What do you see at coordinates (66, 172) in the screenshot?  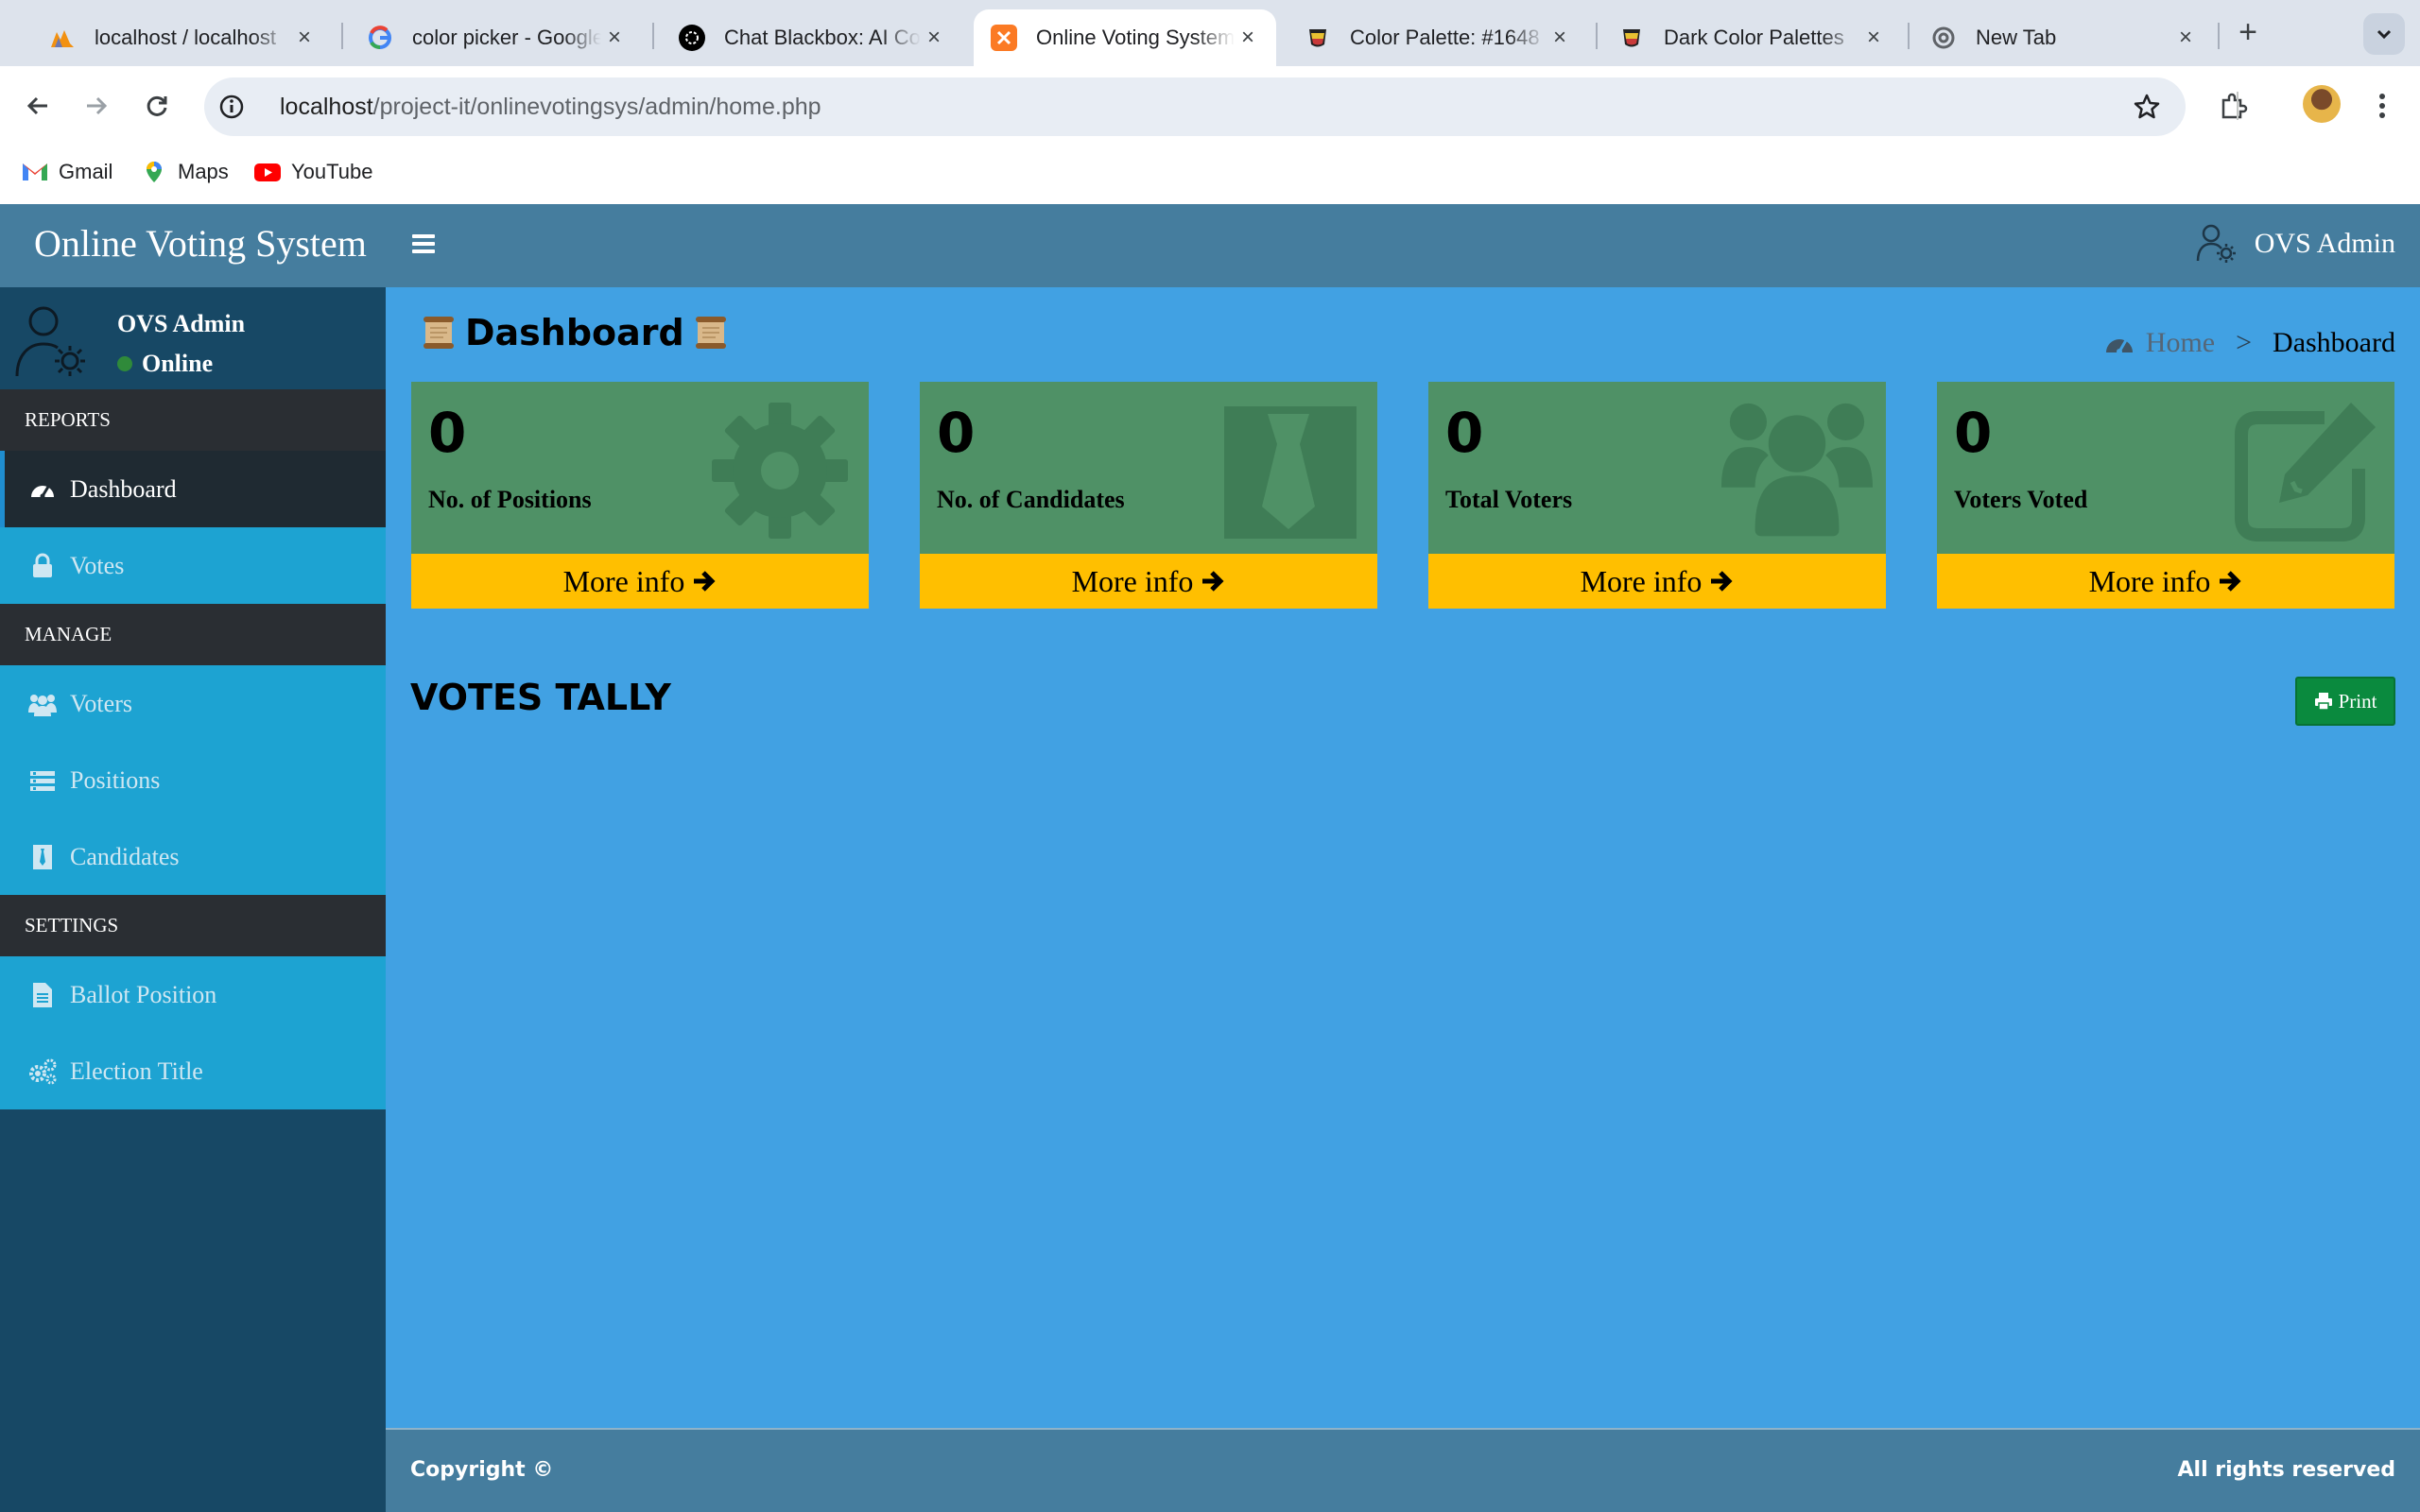 I see `bookmark-gmail: Gmail` at bounding box center [66, 172].